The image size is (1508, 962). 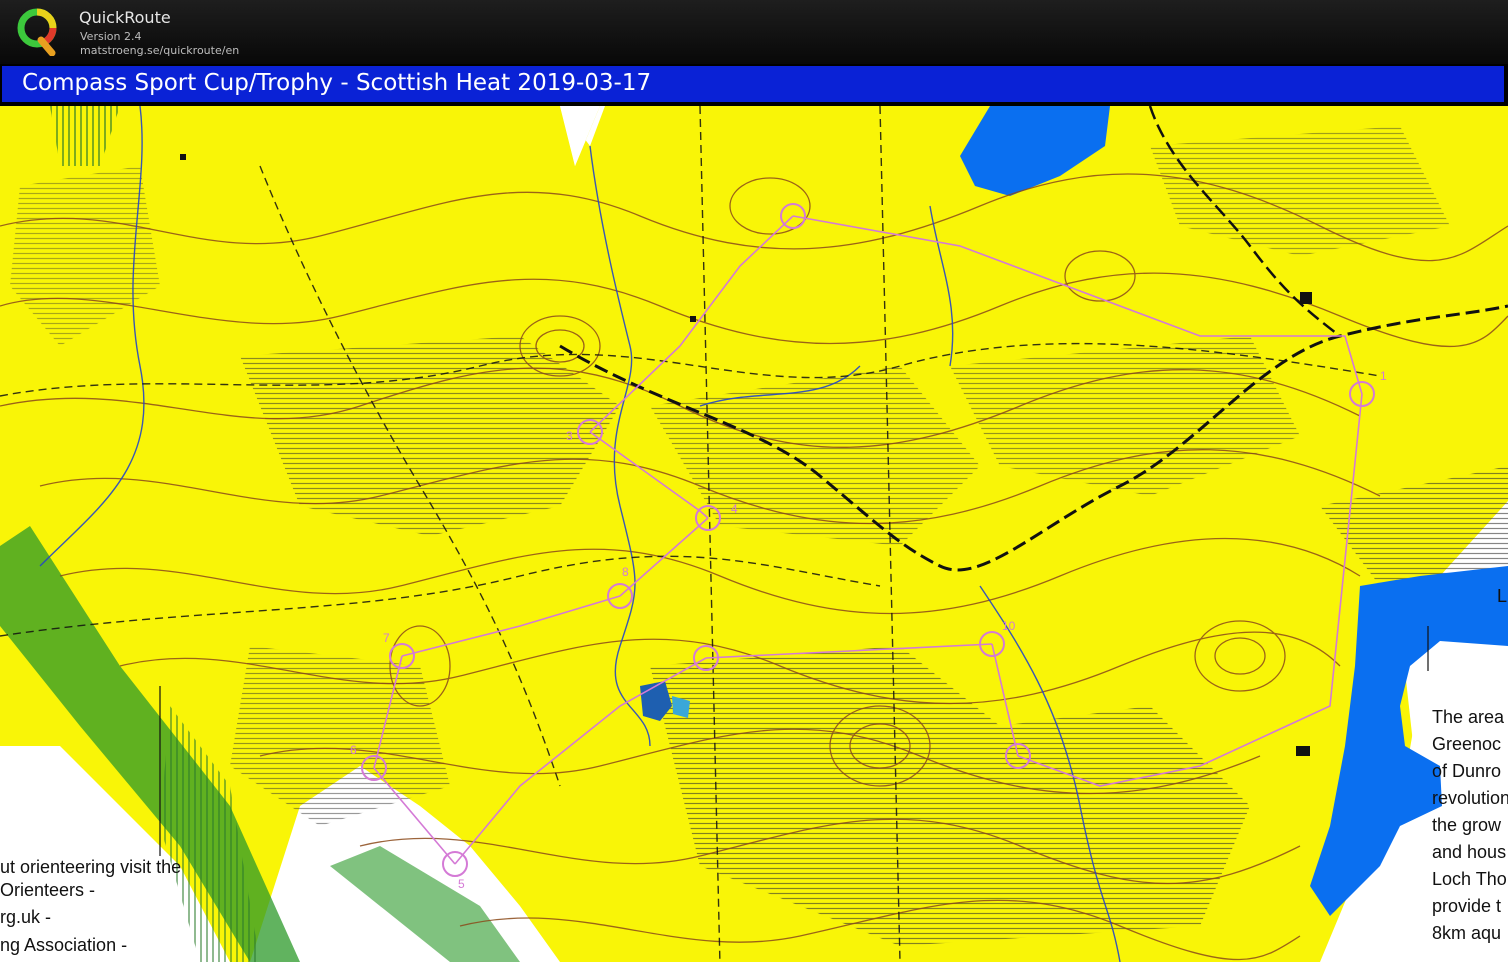 What do you see at coordinates (64, 945) in the screenshot?
I see `info-text-left-4: ng Association -` at bounding box center [64, 945].